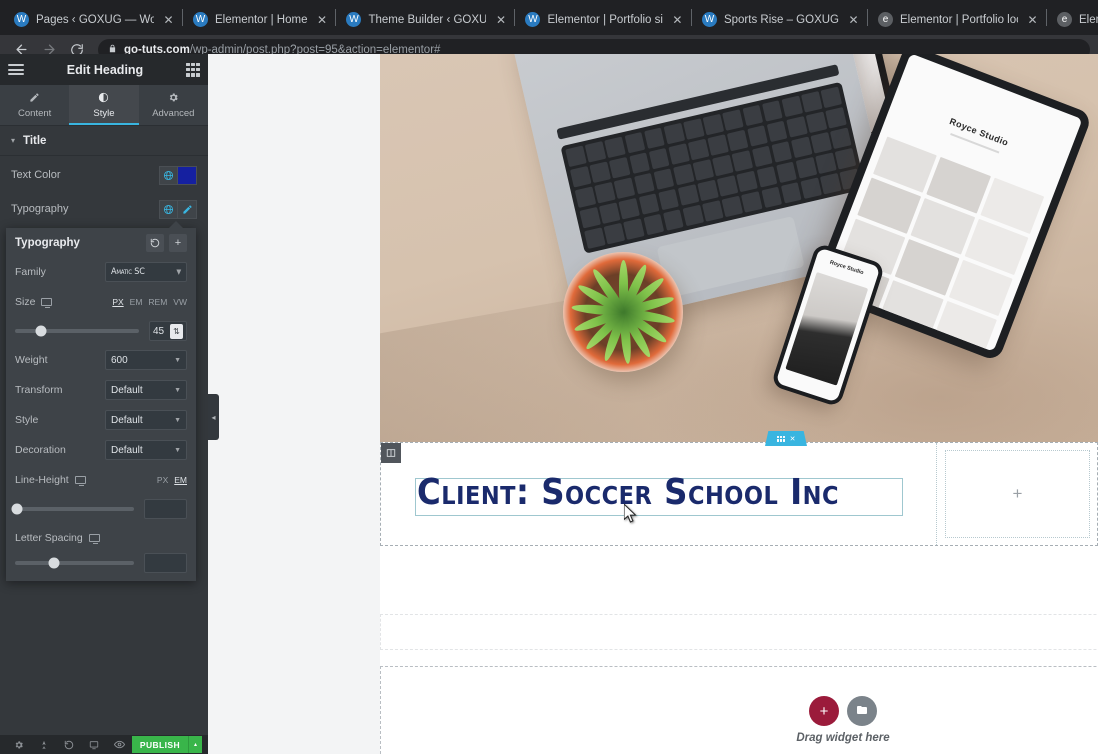  I want to click on typography-actions: +, so click(166, 242).